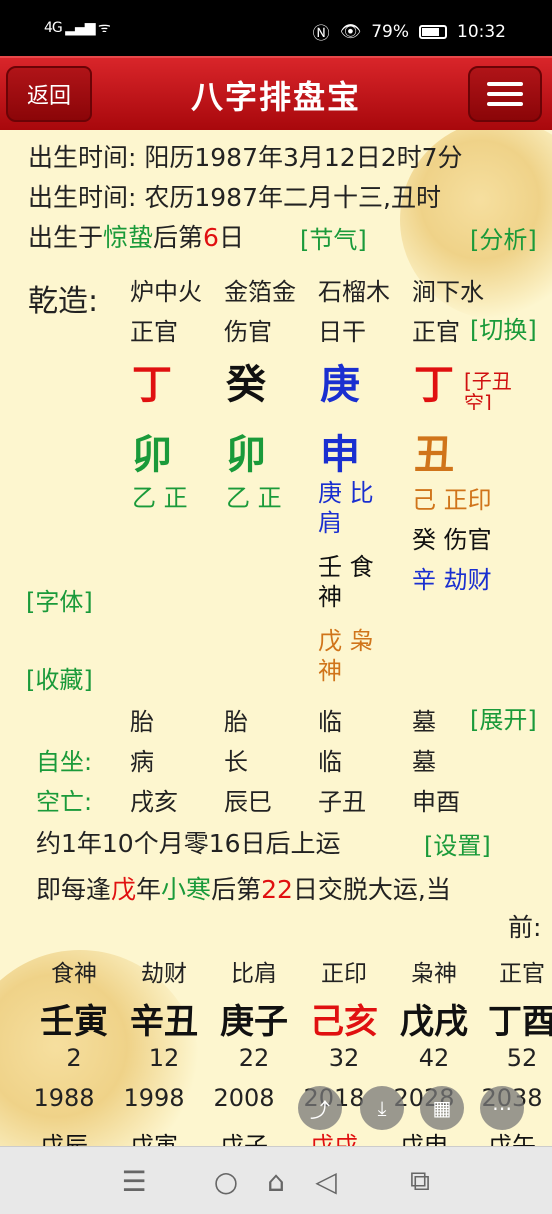 The image size is (552, 1214). I want to click on dayun-god-3: 比肩, so click(254, 974).